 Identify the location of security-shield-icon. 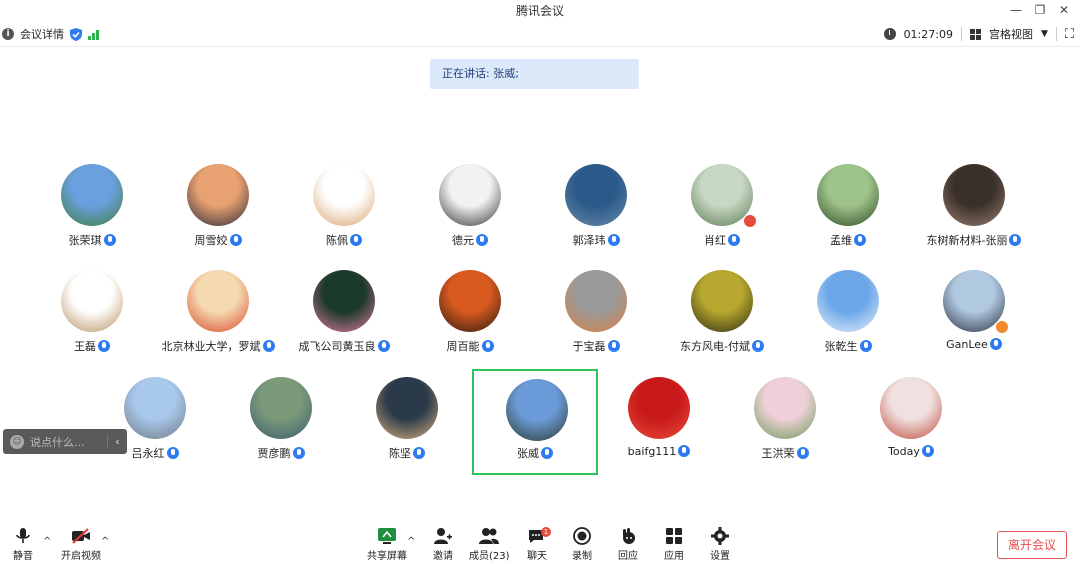
(76, 34).